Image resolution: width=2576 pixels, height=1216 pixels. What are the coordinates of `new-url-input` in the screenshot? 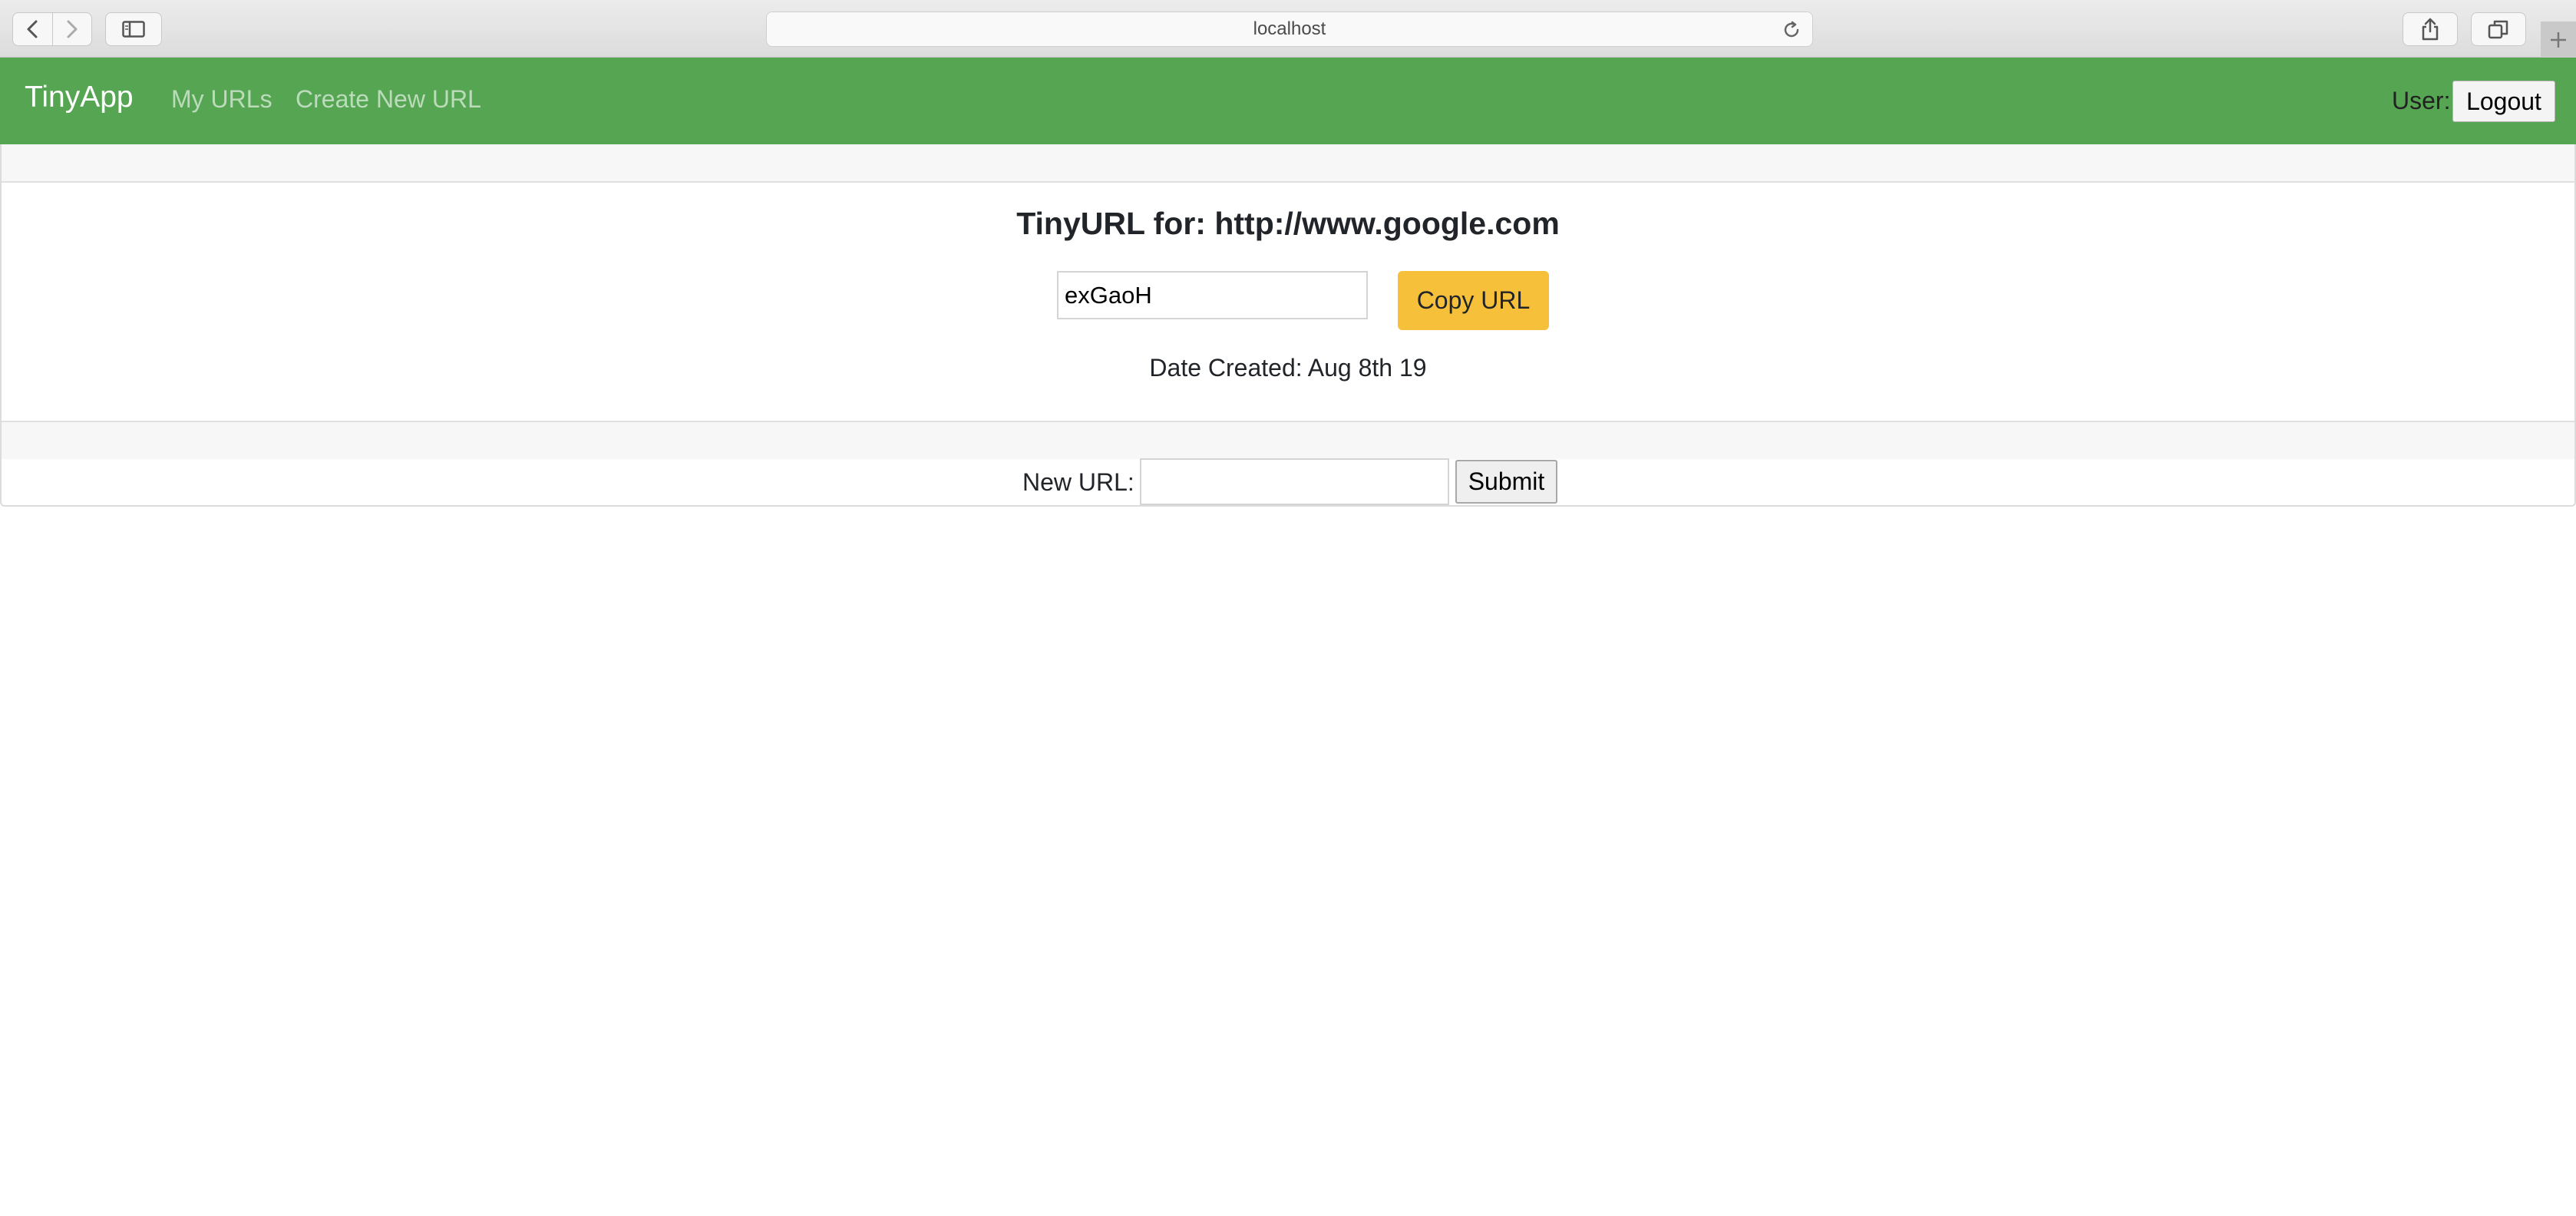 It's located at (1294, 481).